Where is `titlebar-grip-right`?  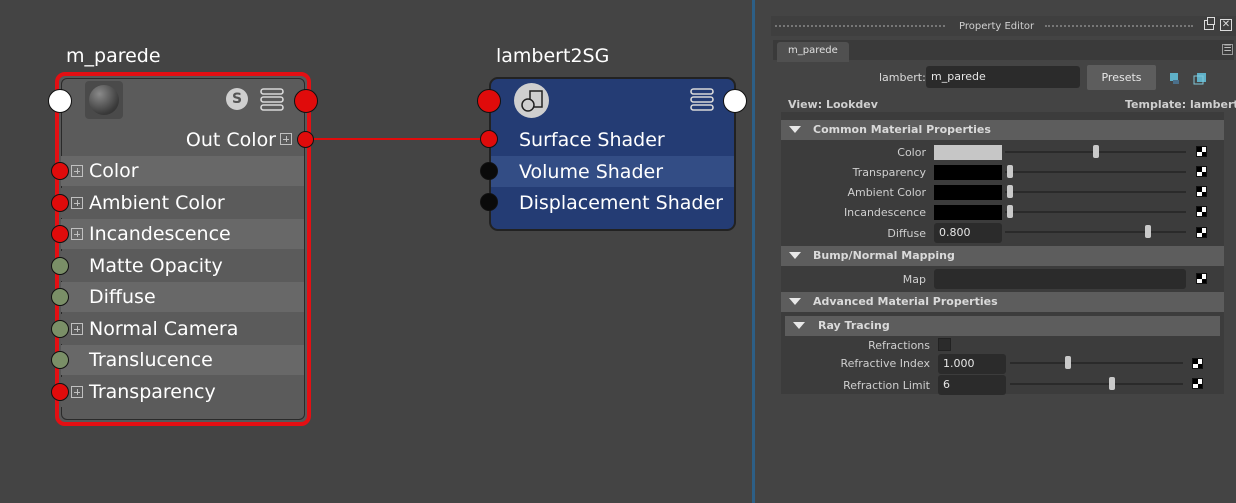 titlebar-grip-right is located at coordinates (1119, 28).